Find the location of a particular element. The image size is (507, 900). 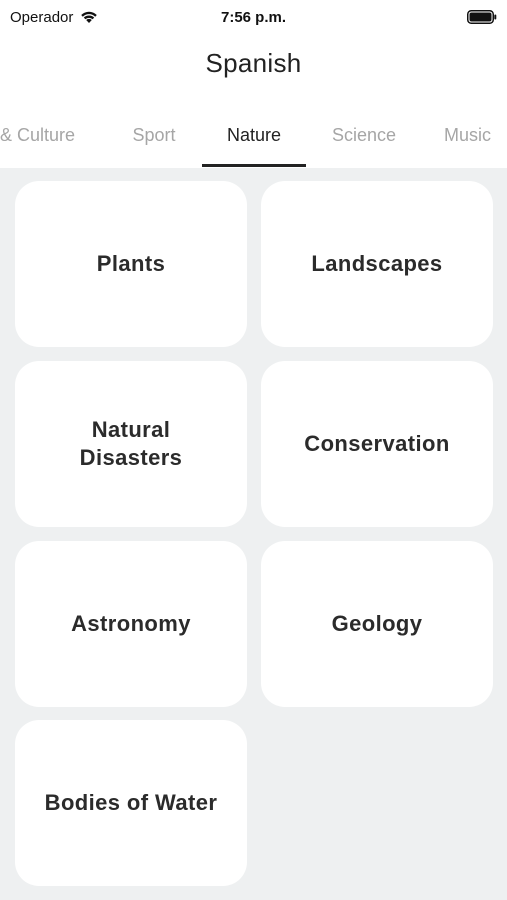

category-tabs: & Culture Sport Nature Science Music is located at coordinates (253, 136).